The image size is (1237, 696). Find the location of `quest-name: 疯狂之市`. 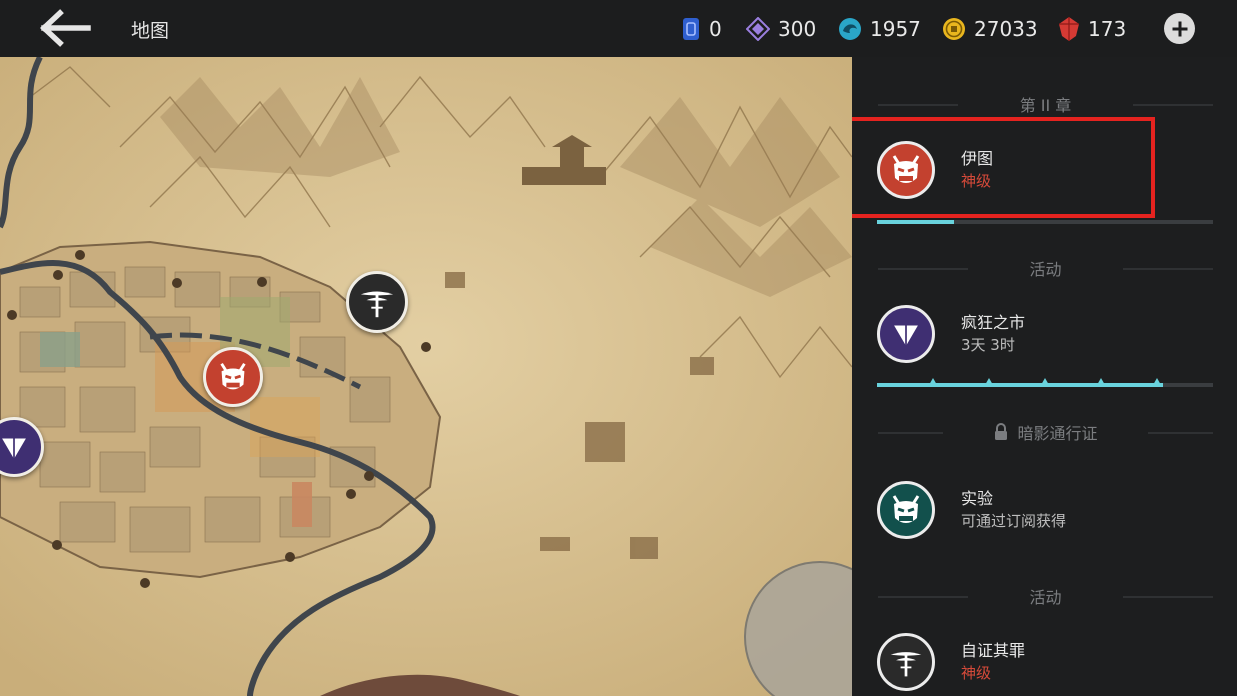

quest-name: 疯狂之市 is located at coordinates (993, 322).